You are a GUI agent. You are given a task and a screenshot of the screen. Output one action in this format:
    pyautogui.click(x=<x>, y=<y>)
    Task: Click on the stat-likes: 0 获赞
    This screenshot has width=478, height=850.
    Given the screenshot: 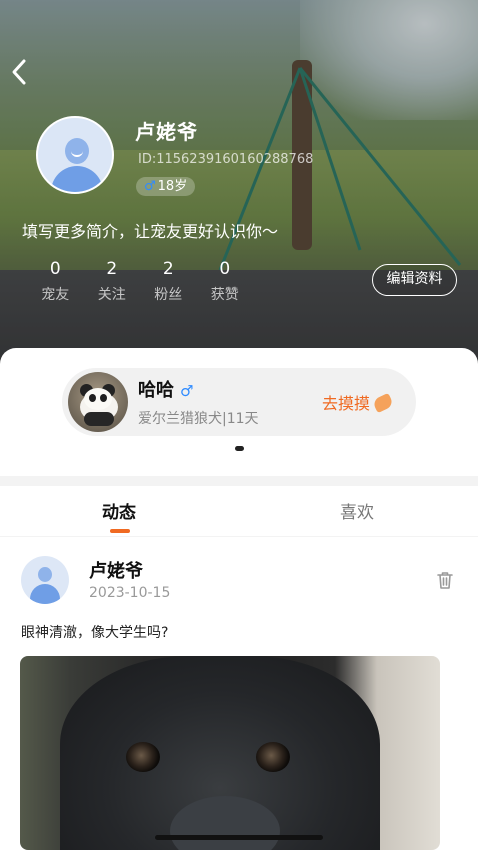 What is the action you would take?
    pyautogui.click(x=225, y=281)
    